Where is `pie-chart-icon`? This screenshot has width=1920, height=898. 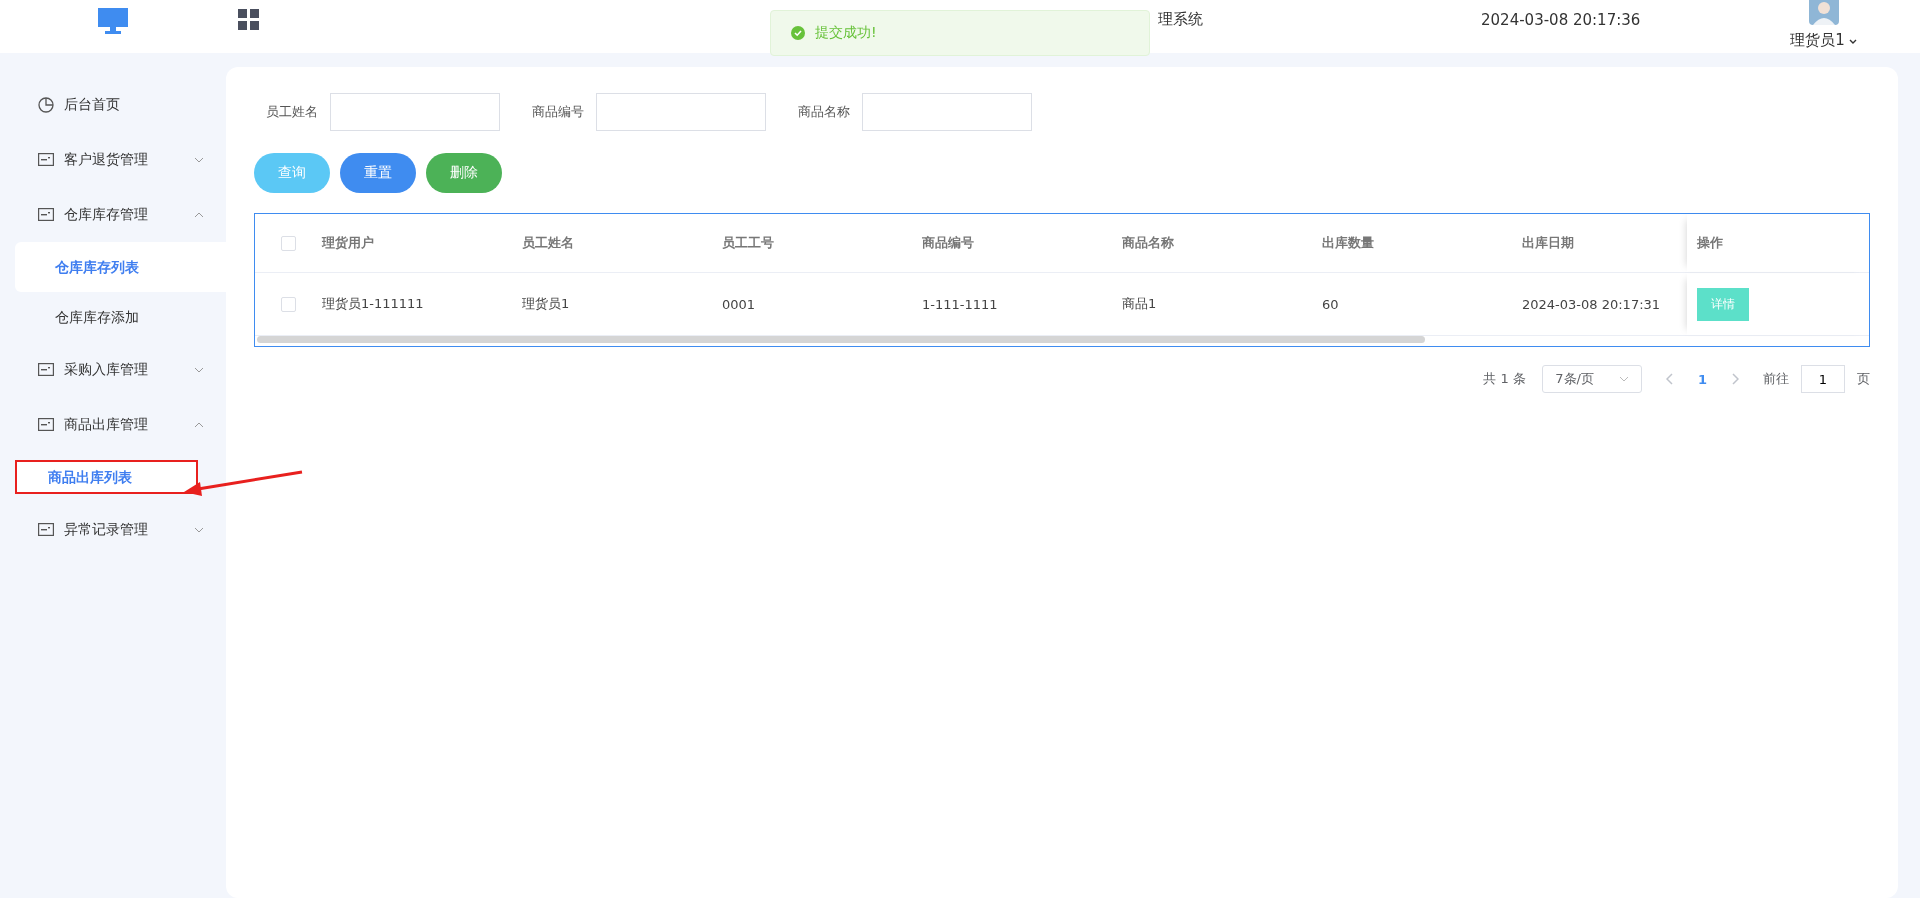 pie-chart-icon is located at coordinates (46, 104).